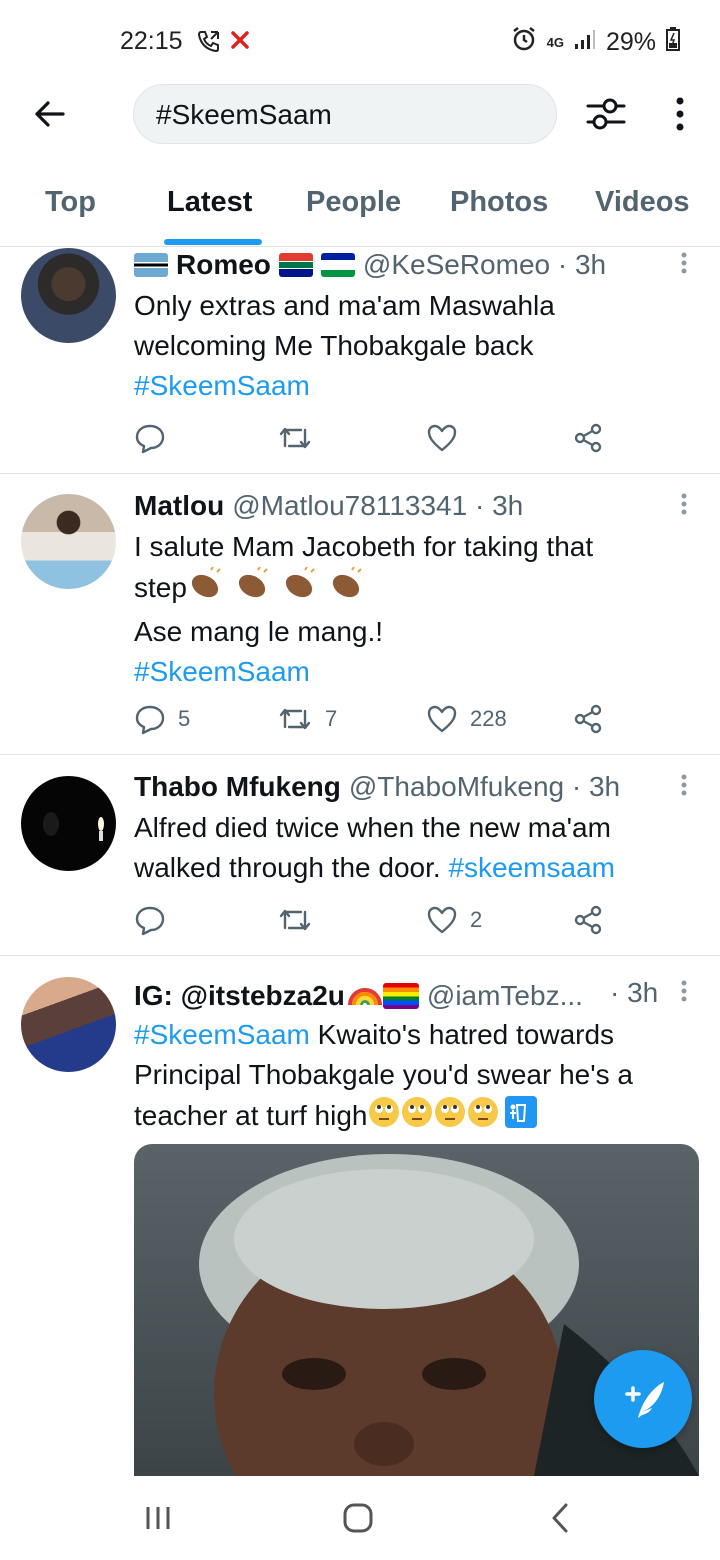 This screenshot has width=720, height=1560. I want to click on like-button: 228, so click(466, 719).